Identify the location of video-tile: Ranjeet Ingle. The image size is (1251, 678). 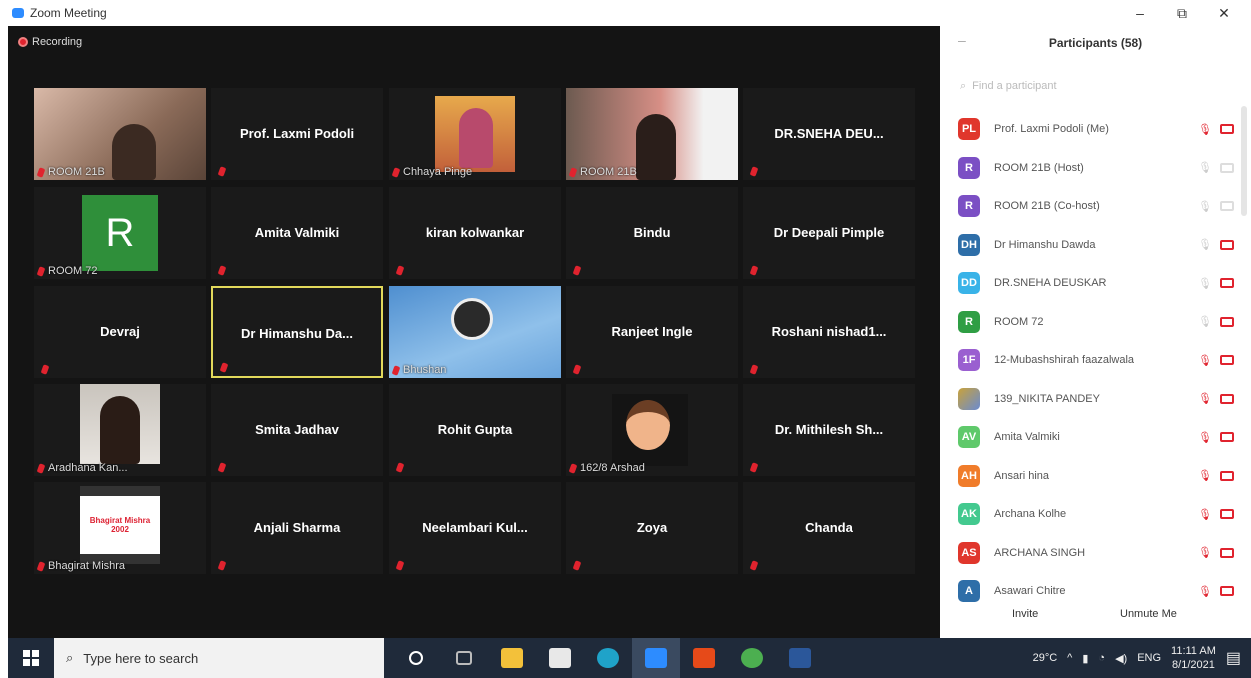
(652, 332).